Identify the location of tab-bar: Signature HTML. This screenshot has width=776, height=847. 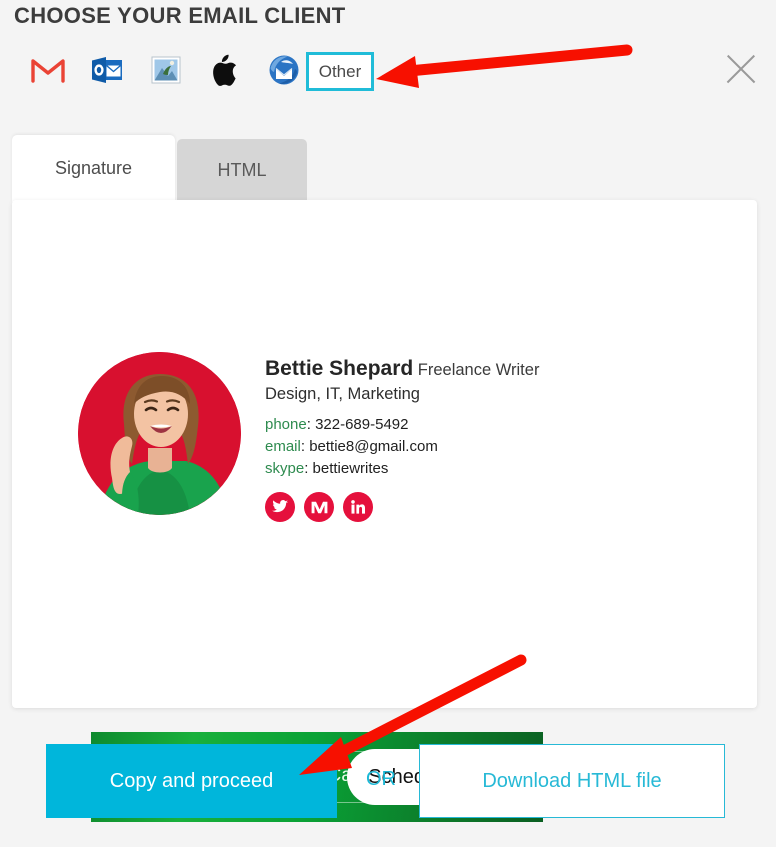
(159, 168).